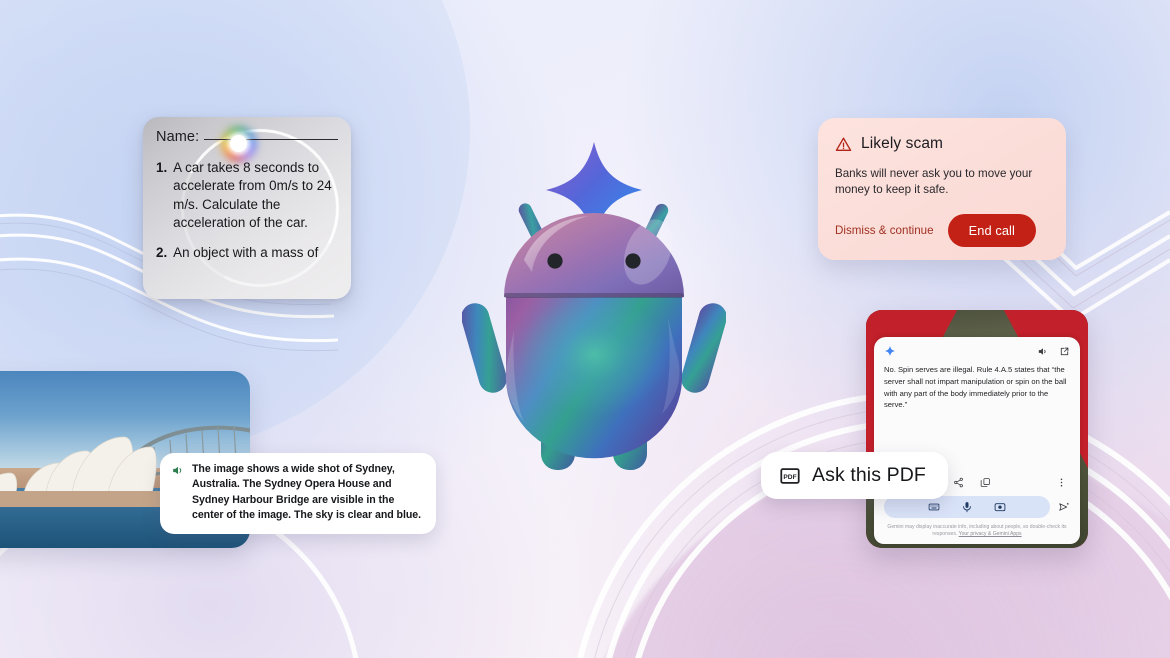 This screenshot has width=1170, height=658. Describe the element at coordinates (555, 261) in the screenshot. I see `eye-left` at that location.